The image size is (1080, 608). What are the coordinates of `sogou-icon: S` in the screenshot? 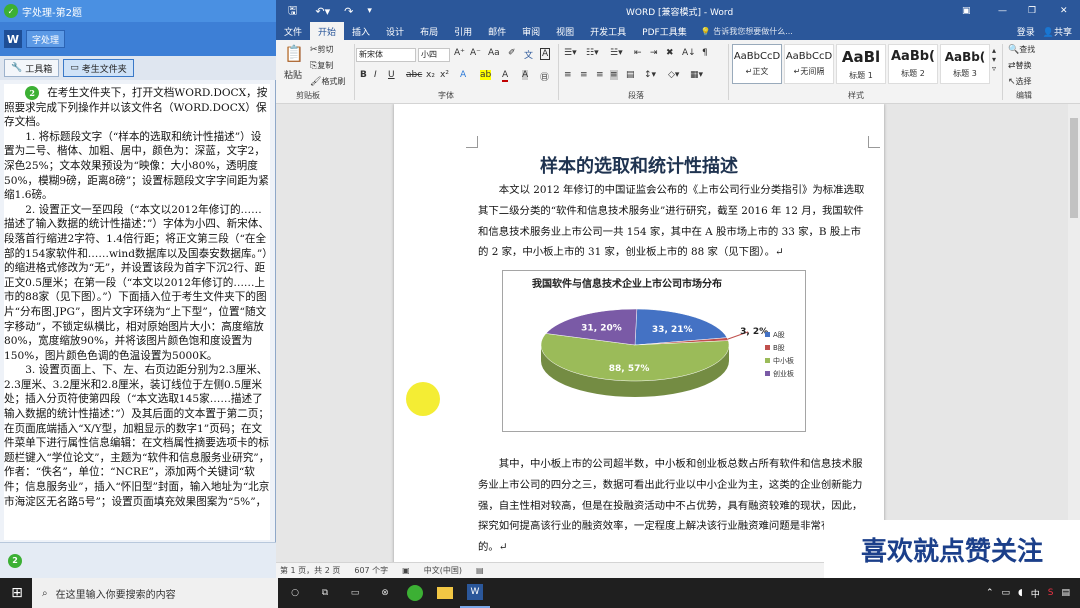 It's located at (1051, 593).